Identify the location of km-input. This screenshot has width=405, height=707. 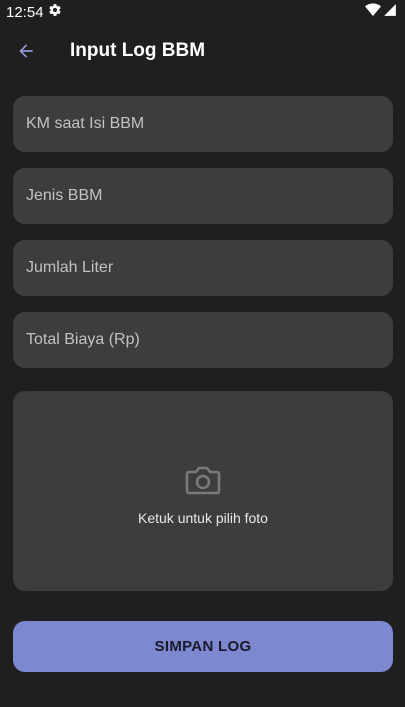
(203, 124).